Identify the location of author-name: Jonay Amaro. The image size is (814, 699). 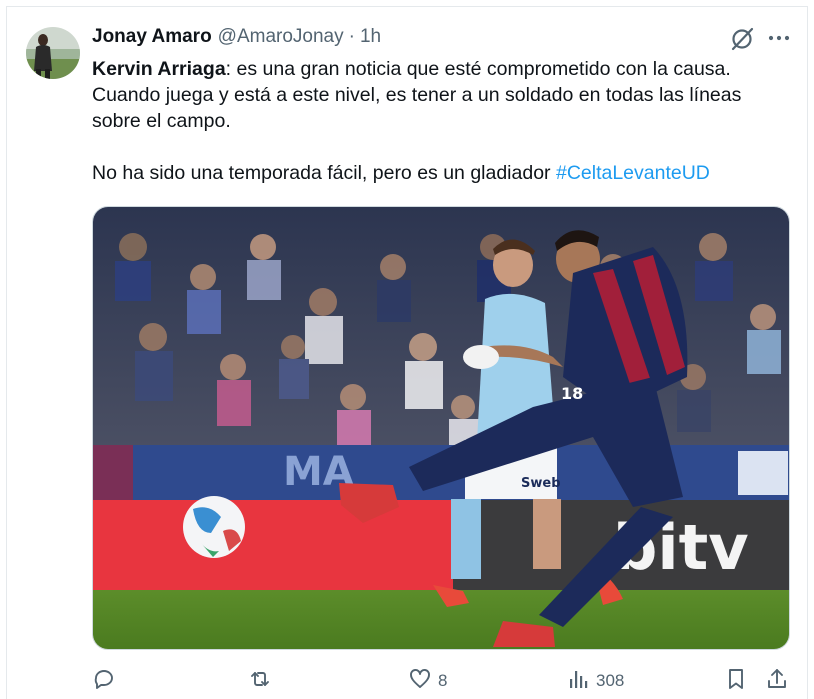
(152, 37).